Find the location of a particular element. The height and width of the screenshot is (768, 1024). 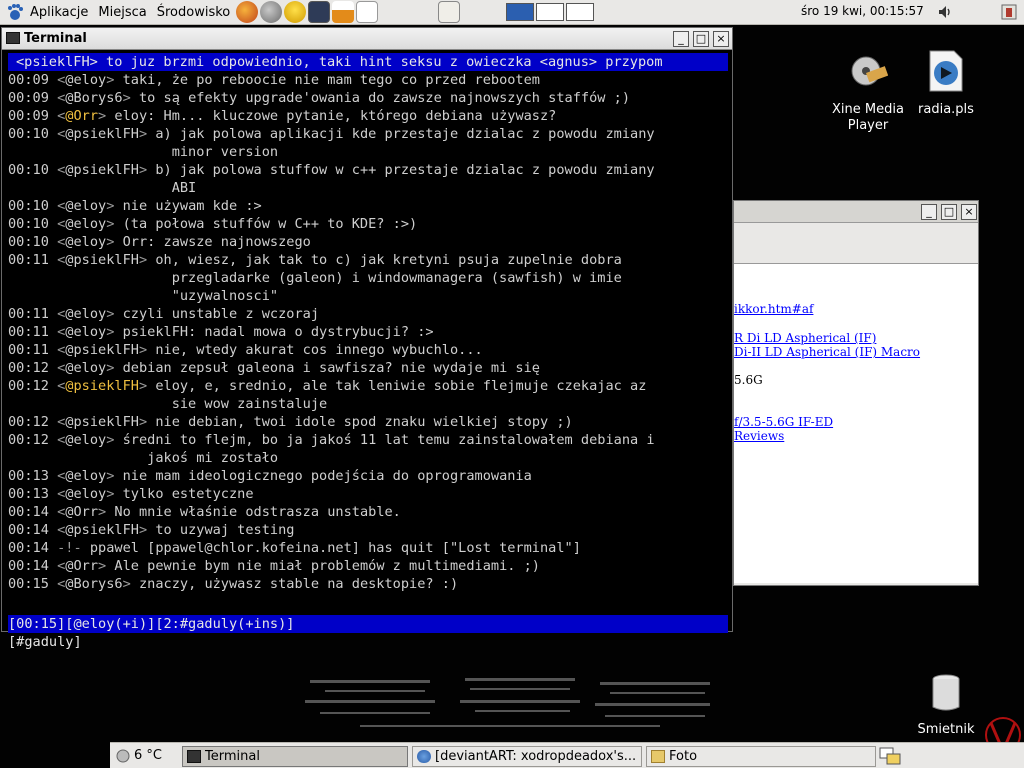

clock: śro 19 kwi, 00:15:57 is located at coordinates (862, 11).